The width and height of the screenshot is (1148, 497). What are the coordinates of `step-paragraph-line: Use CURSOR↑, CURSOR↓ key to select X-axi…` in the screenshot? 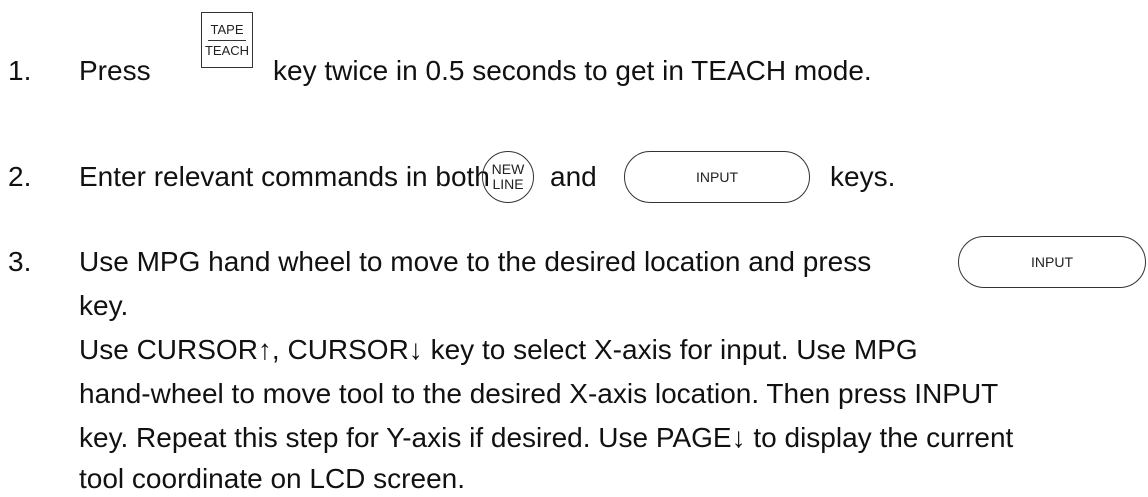 It's located at (498, 349).